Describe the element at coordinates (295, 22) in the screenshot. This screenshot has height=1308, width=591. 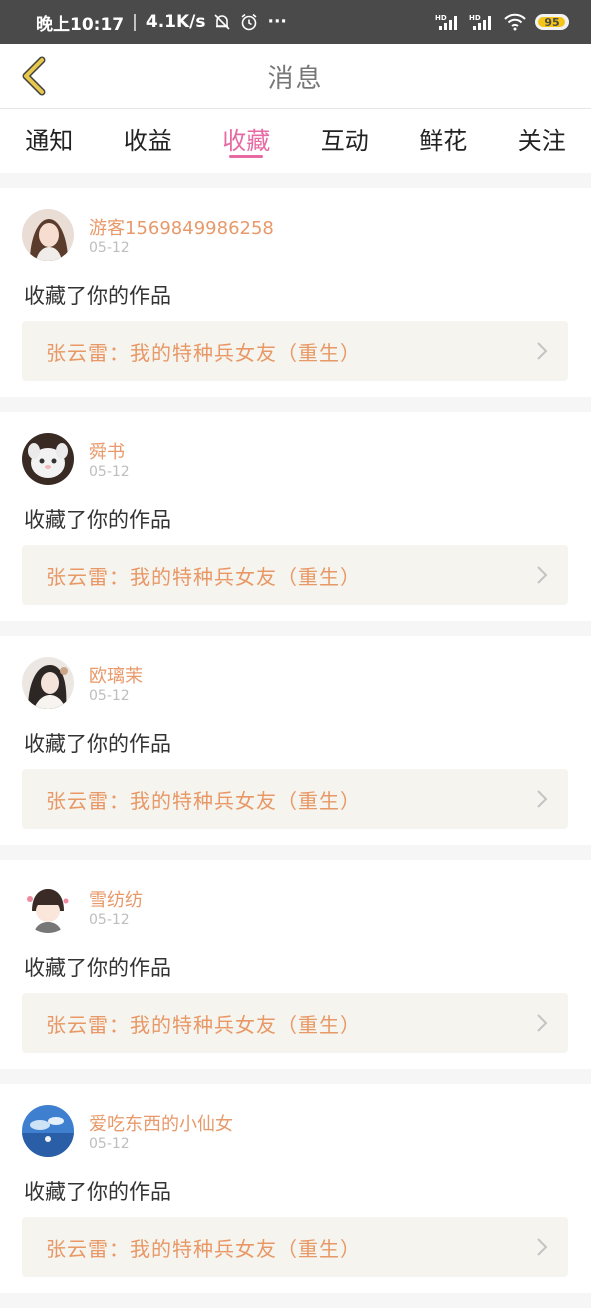
I see `status-bar: 晚上10:17 | 4.1K/s ··· HD HD 95` at that location.